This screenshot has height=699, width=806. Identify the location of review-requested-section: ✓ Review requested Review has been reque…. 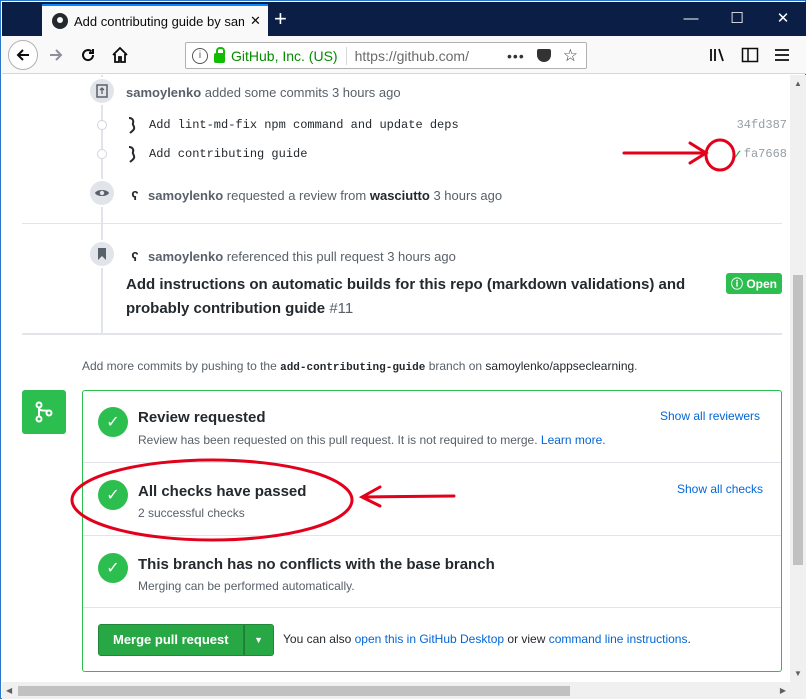
(432, 427).